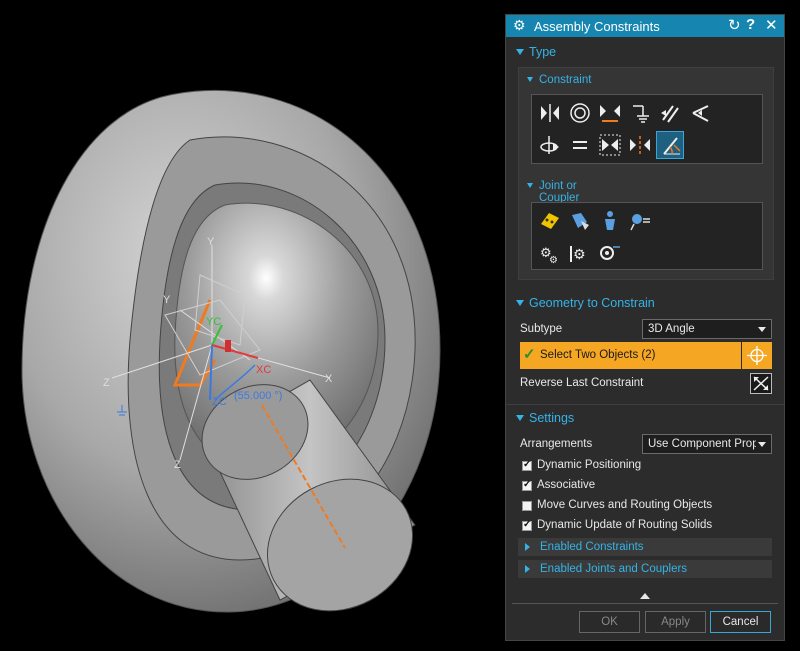 The image size is (800, 651). I want to click on enabled-constraints-group: Enabled Constraints, so click(645, 547).